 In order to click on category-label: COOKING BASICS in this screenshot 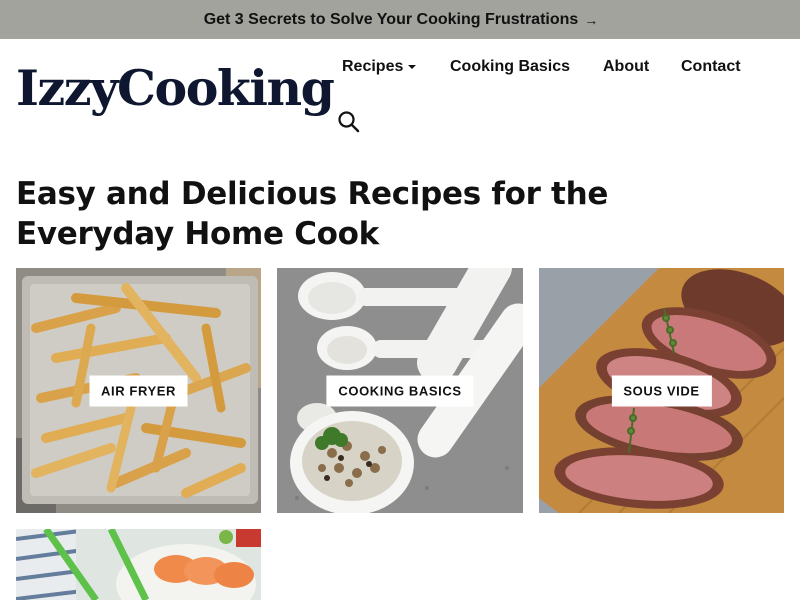, I will do `click(400, 390)`.